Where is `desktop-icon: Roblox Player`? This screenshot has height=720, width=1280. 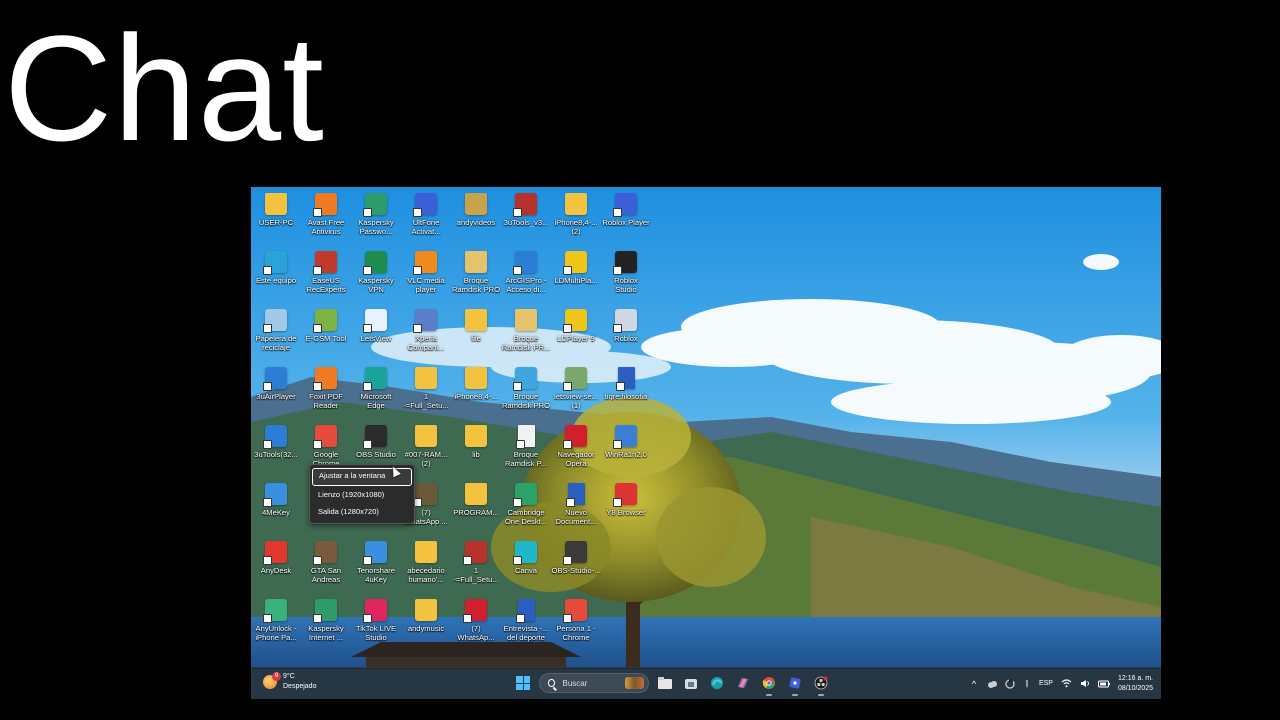 desktop-icon: Roblox Player is located at coordinates (626, 217).